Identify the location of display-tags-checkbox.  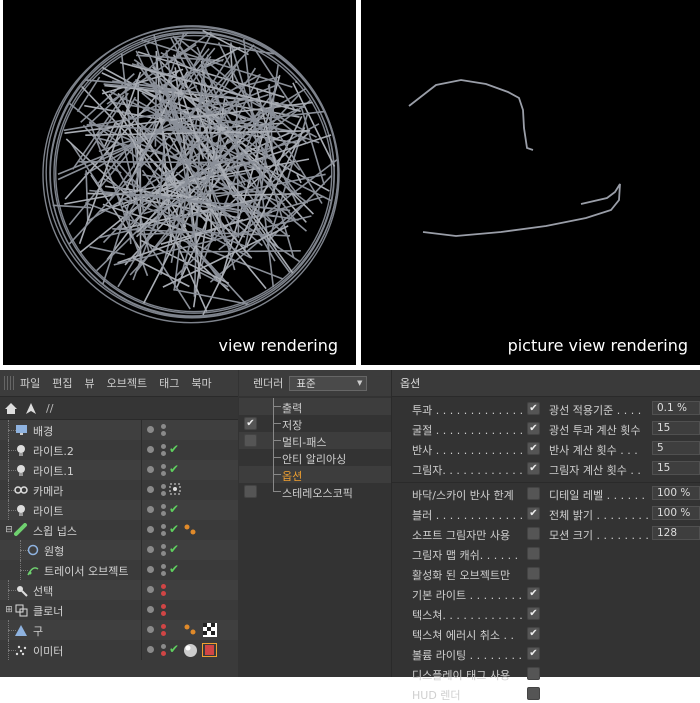
(533, 673).